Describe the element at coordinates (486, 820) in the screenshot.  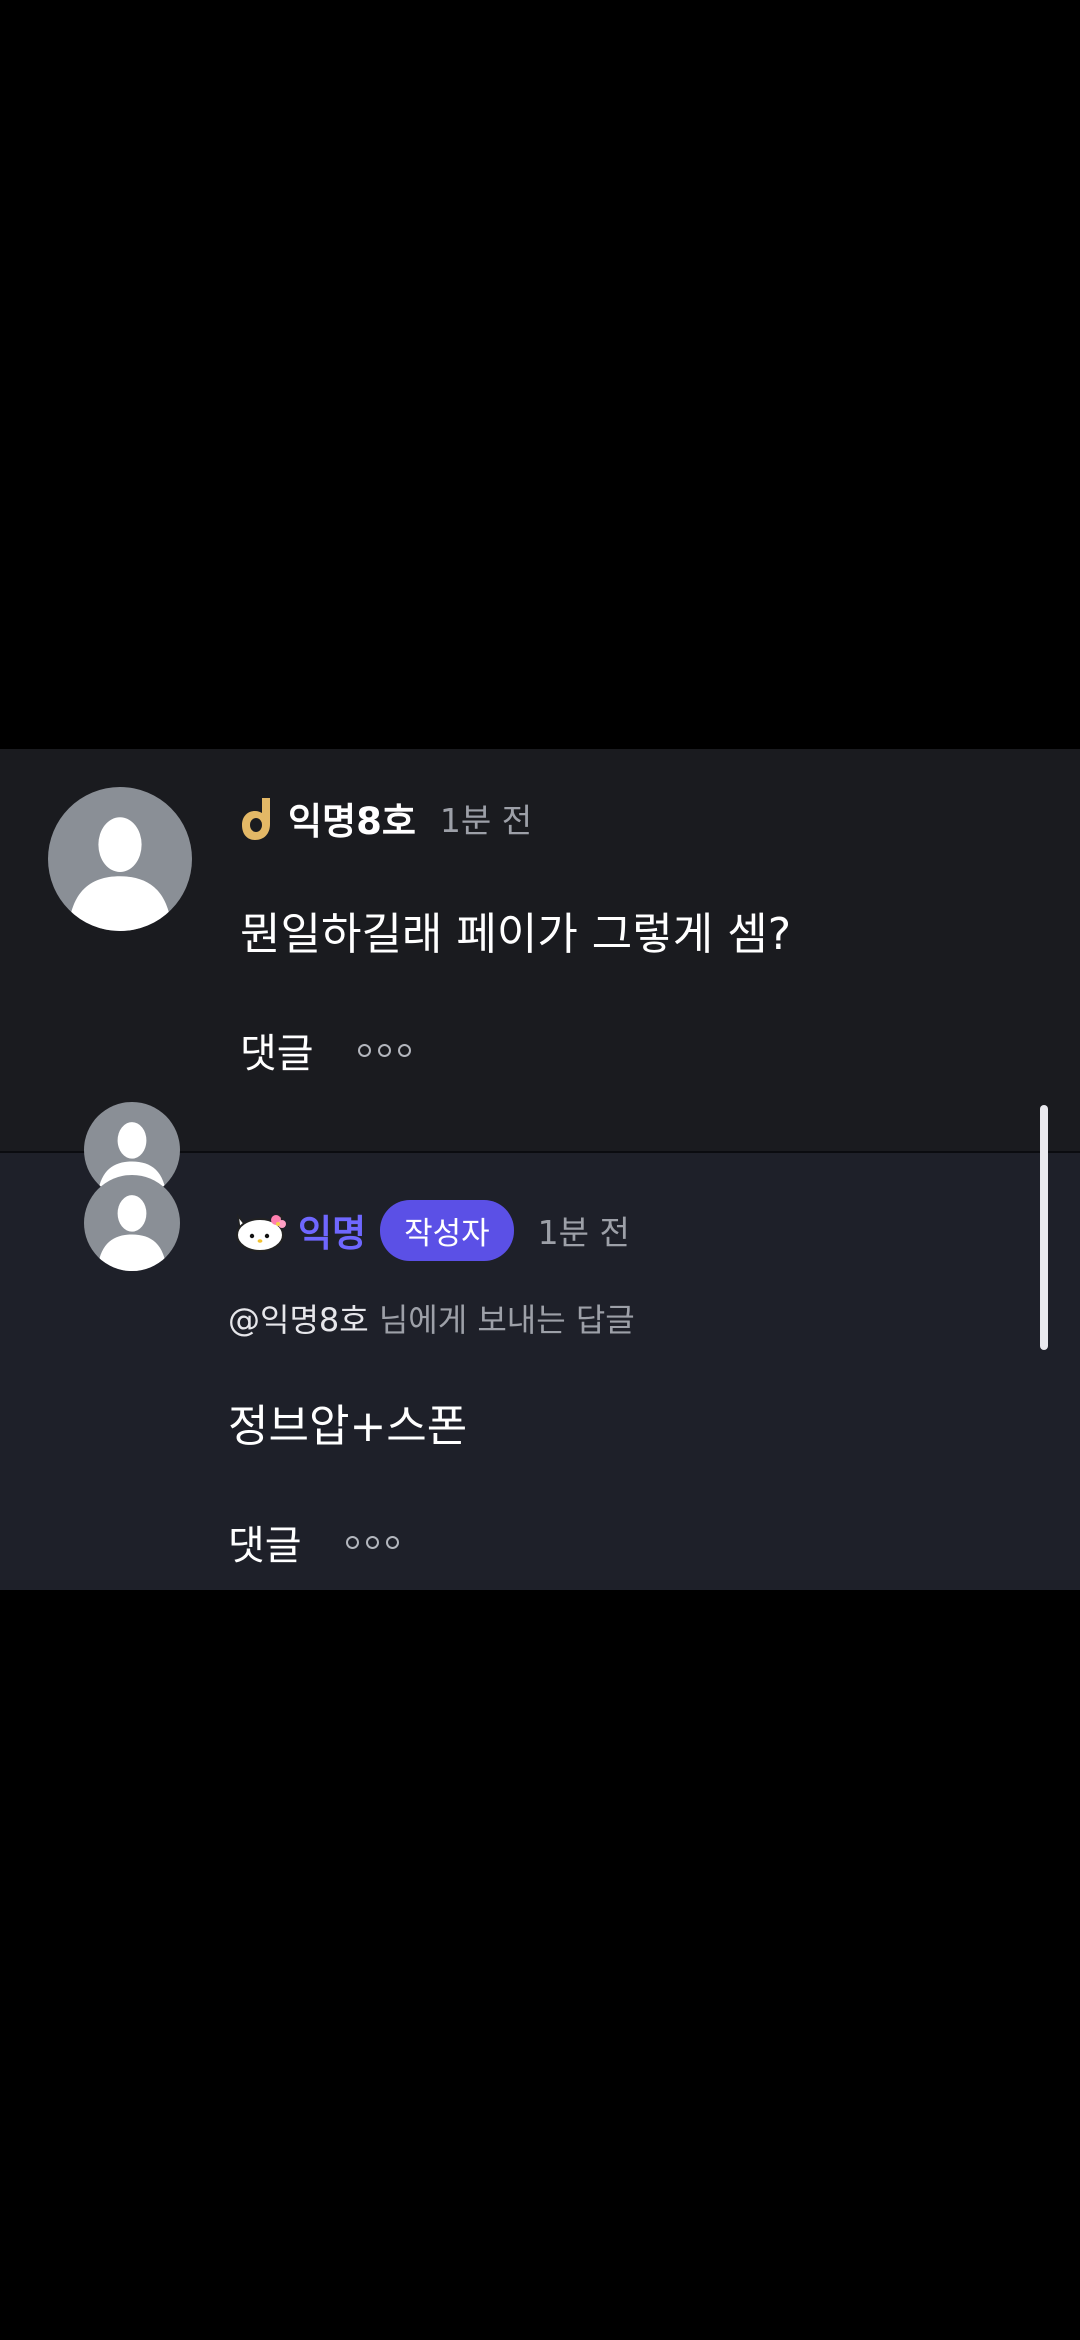
I see `comment-timestamp: 1분 전` at that location.